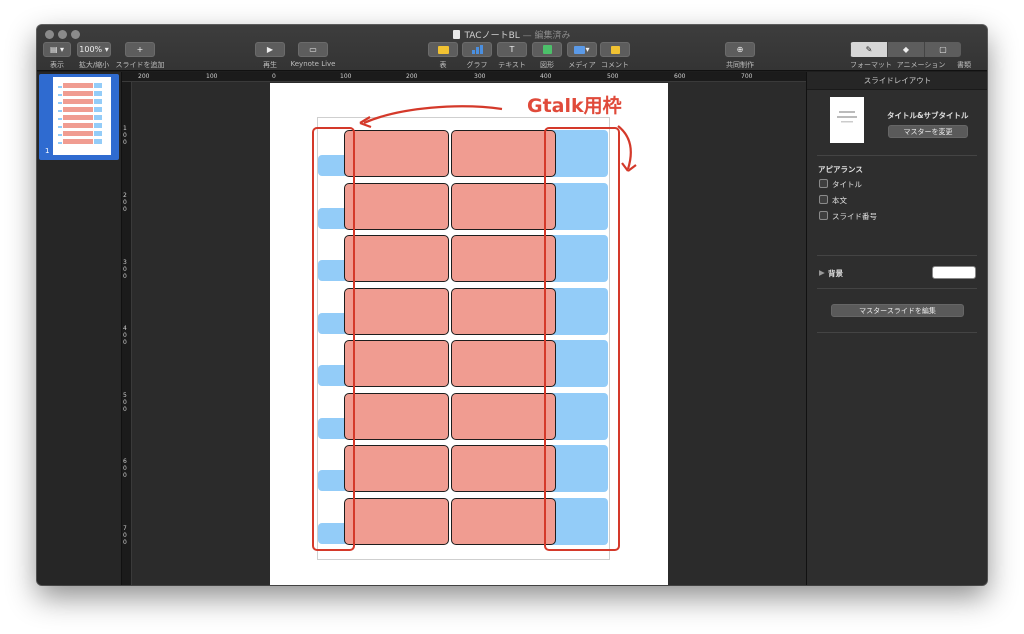 This screenshot has width=1024, height=634. I want to click on text-button: T, so click(512, 49).